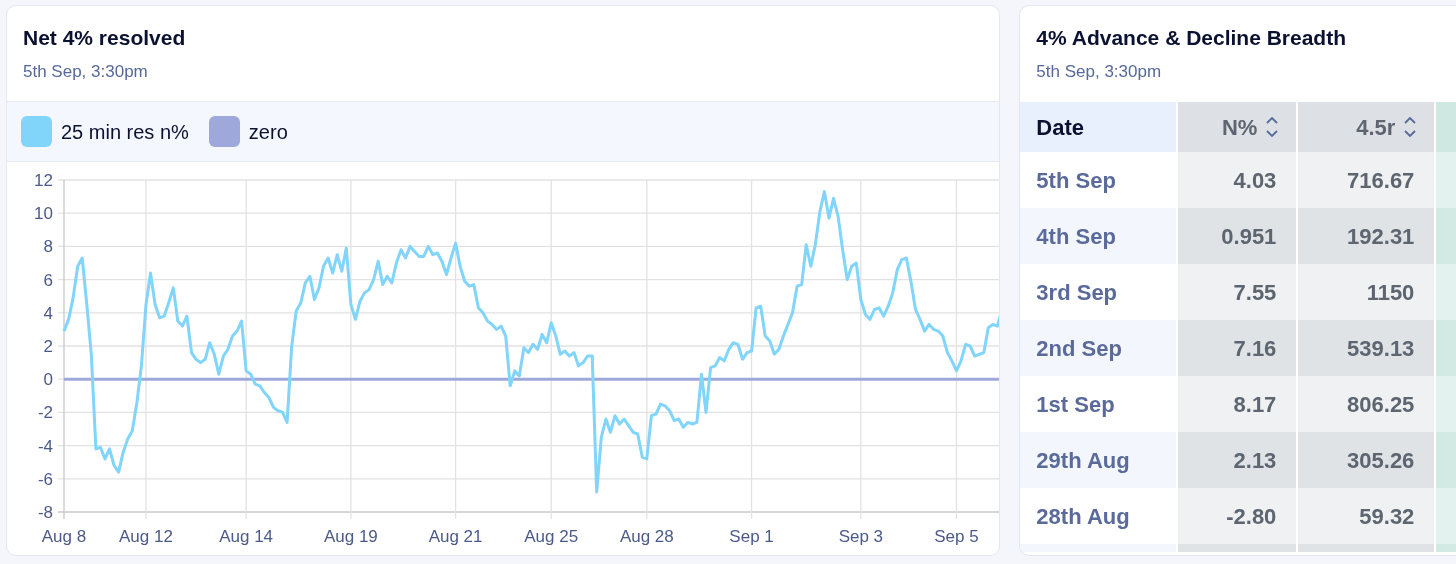 The width and height of the screenshot is (1456, 564). What do you see at coordinates (1366, 516) in the screenshot?
I see `table-cell: 59.32` at bounding box center [1366, 516].